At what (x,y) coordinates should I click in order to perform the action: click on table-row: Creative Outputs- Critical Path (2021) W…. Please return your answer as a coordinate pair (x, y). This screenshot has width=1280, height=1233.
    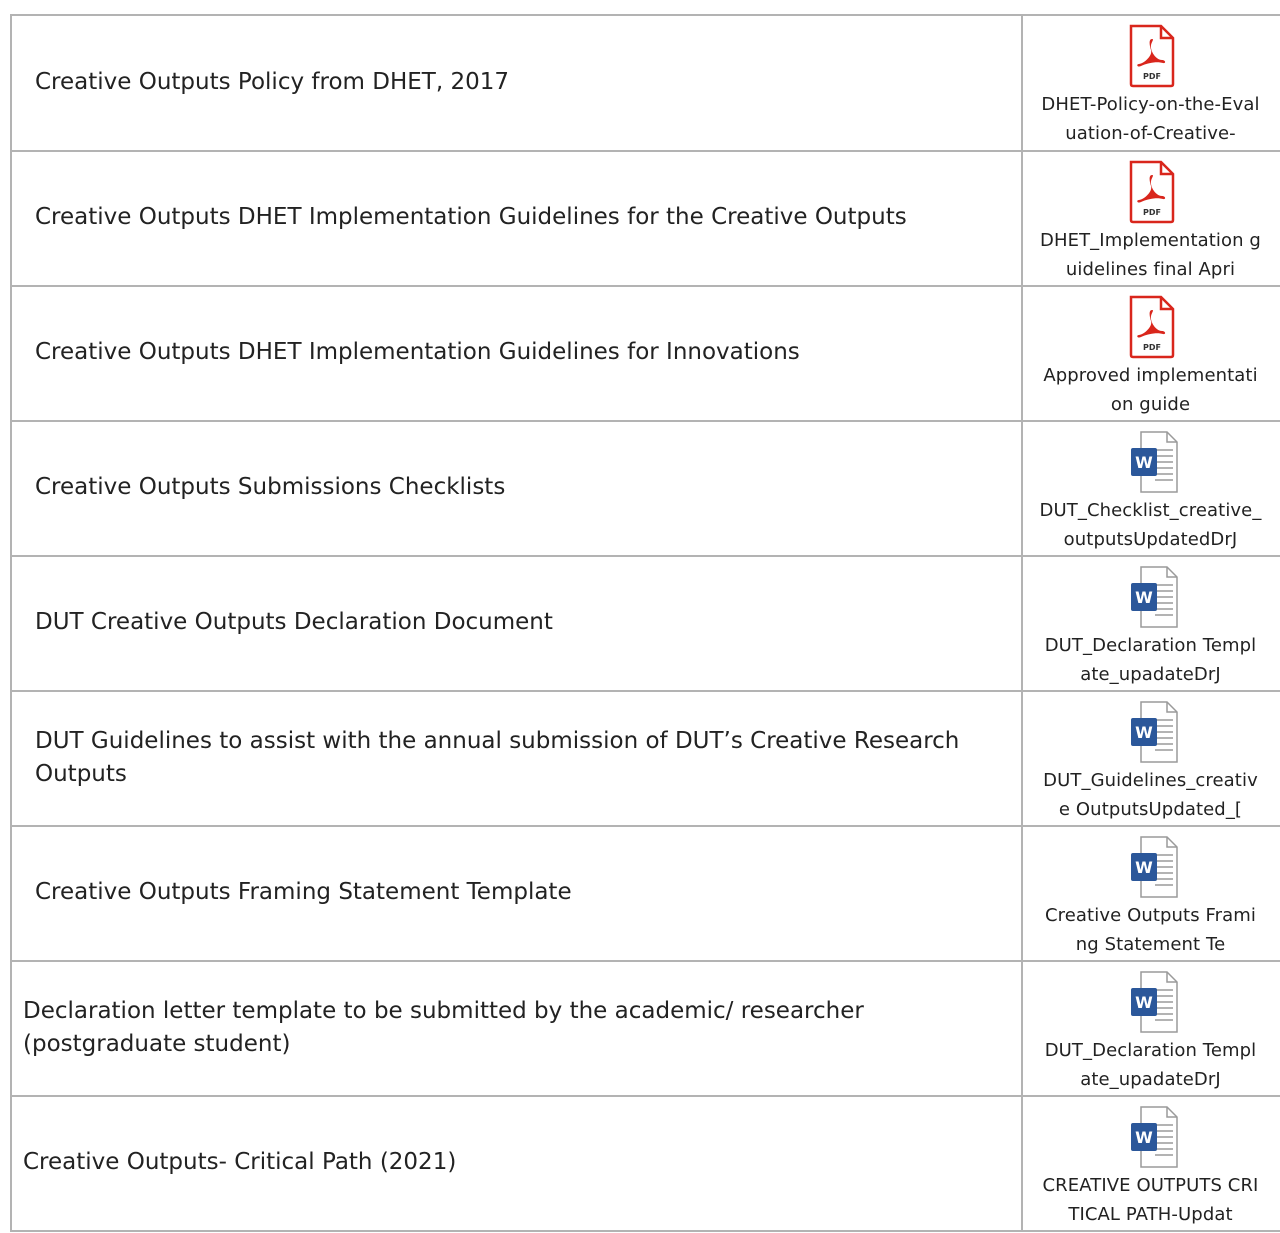
    Looking at the image, I should click on (645, 1164).